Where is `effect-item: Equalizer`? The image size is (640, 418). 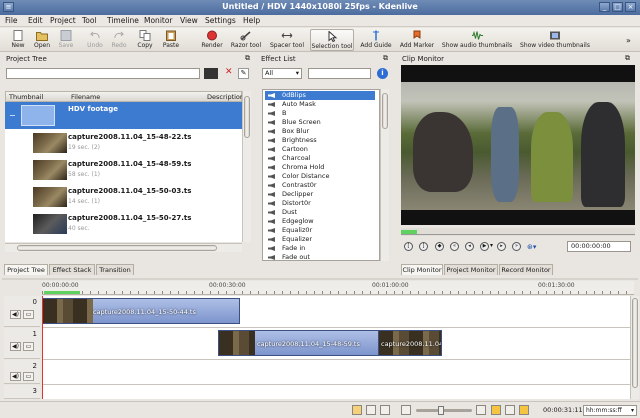
effect-item: Equalizer is located at coordinates (320, 239).